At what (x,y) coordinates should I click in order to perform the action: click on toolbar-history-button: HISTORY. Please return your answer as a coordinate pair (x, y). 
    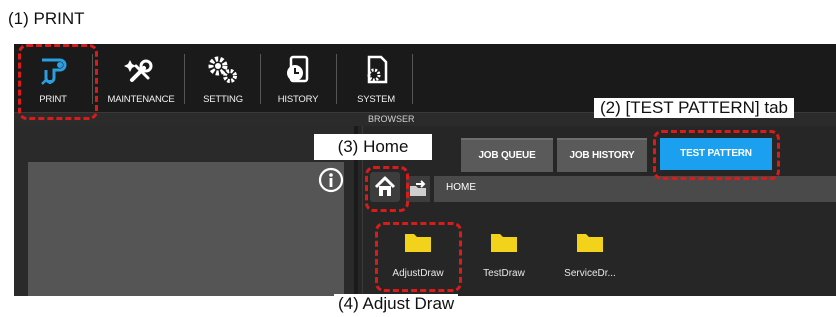
    Looking at the image, I should click on (298, 78).